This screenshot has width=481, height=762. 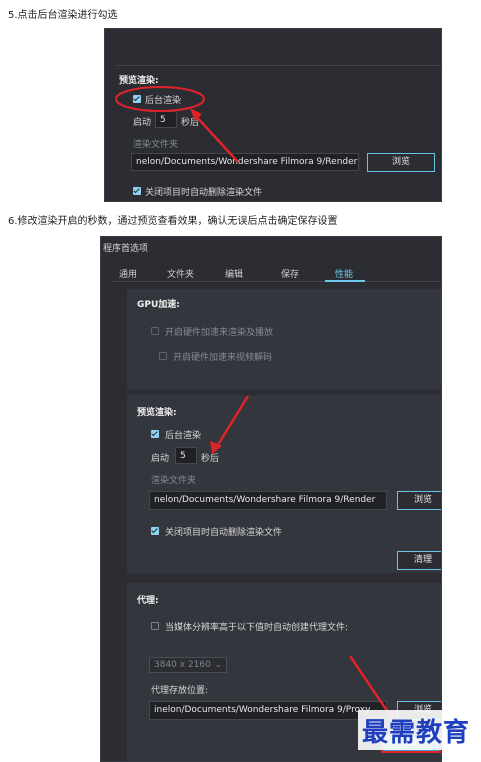 What do you see at coordinates (63, 15) in the screenshot?
I see `step5-instruction: 5.点击后台渲染进行勾选` at bounding box center [63, 15].